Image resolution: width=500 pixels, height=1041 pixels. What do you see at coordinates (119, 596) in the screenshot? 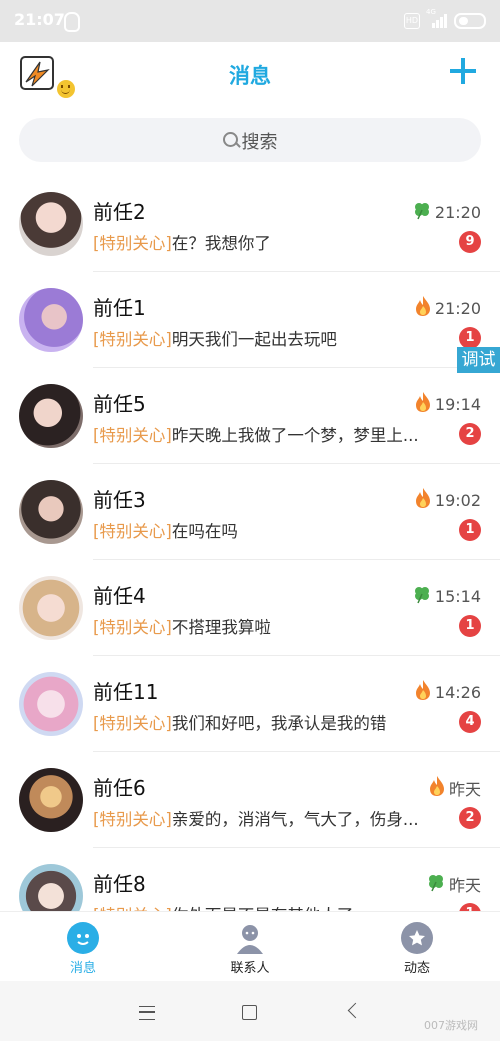
I see `contact-name: 前任4` at bounding box center [119, 596].